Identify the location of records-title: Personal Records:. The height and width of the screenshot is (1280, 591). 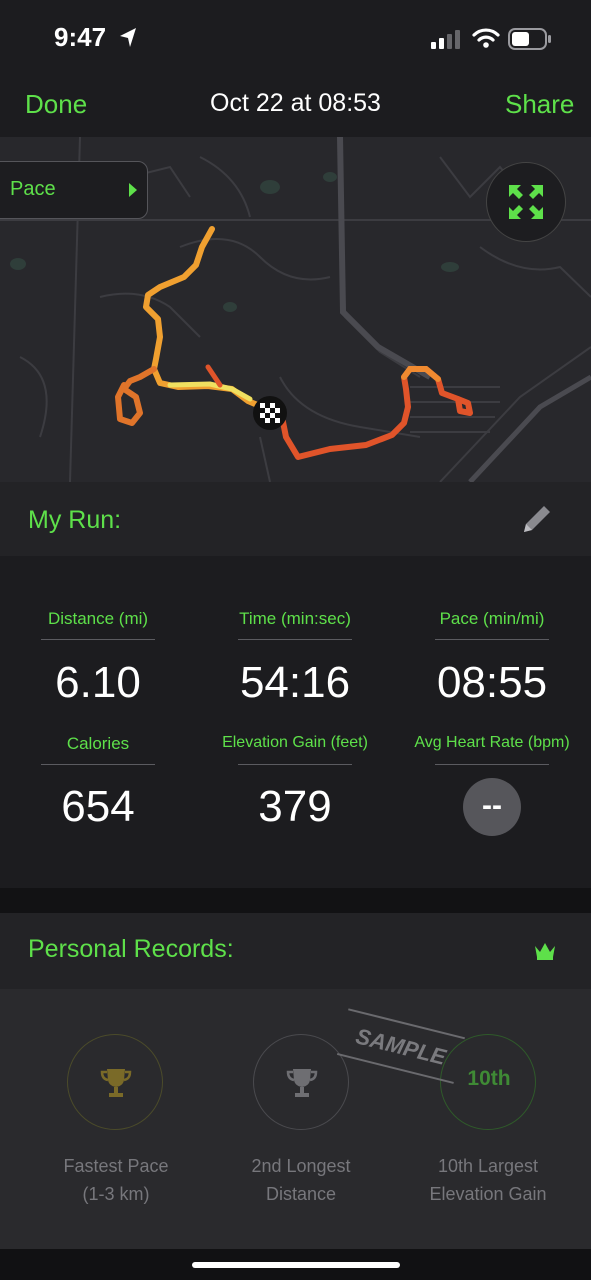
(131, 949).